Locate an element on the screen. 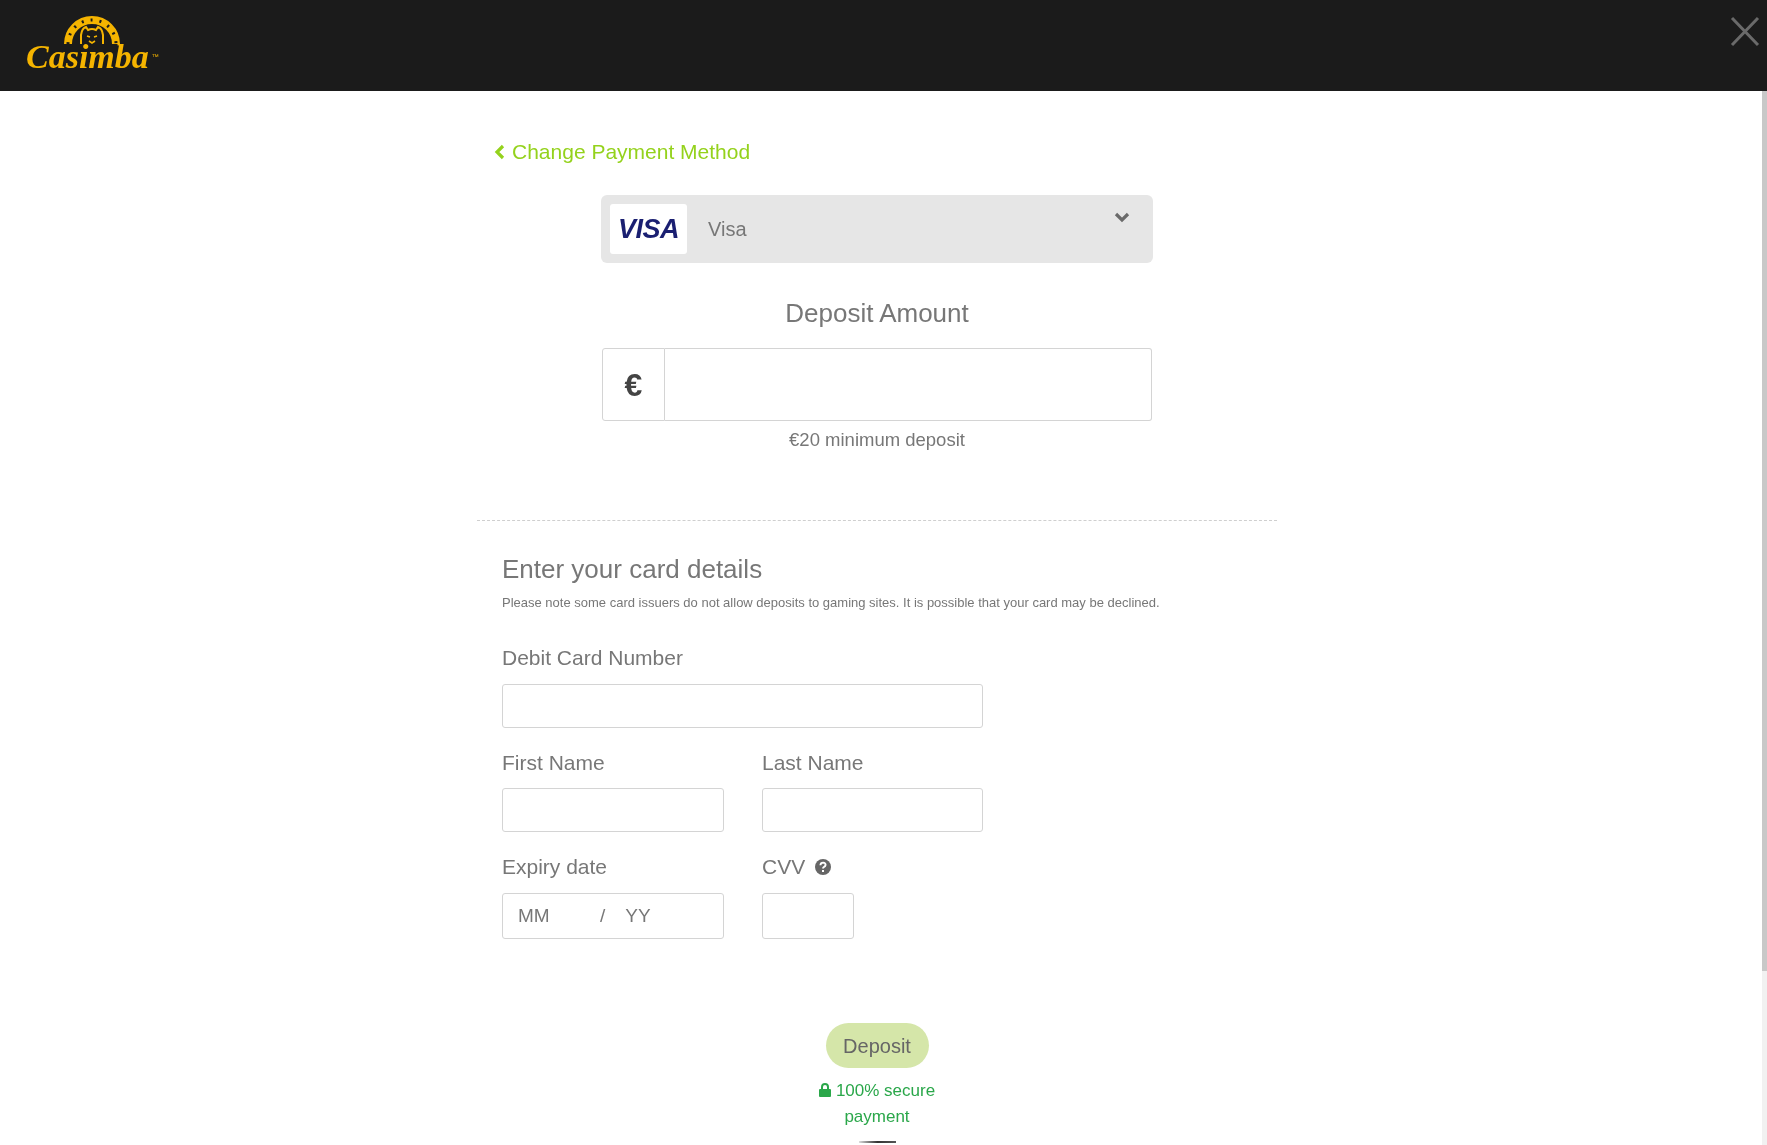 This screenshot has width=1767, height=1145. visa-logo: VISA is located at coordinates (648, 229).